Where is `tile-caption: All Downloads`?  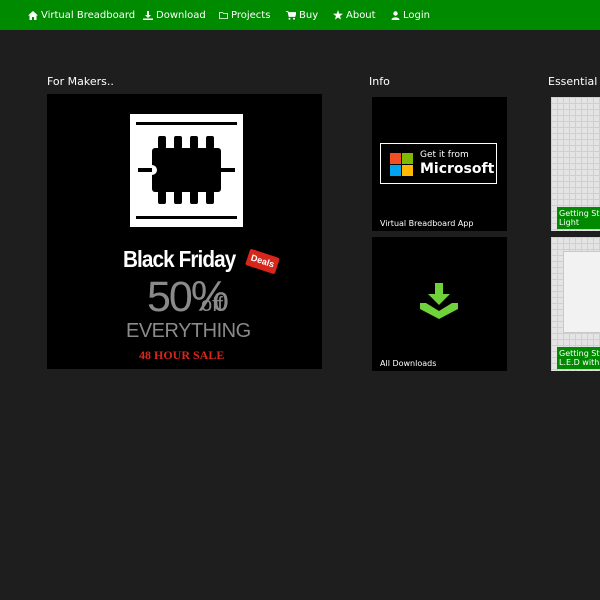 tile-caption: All Downloads is located at coordinates (408, 363).